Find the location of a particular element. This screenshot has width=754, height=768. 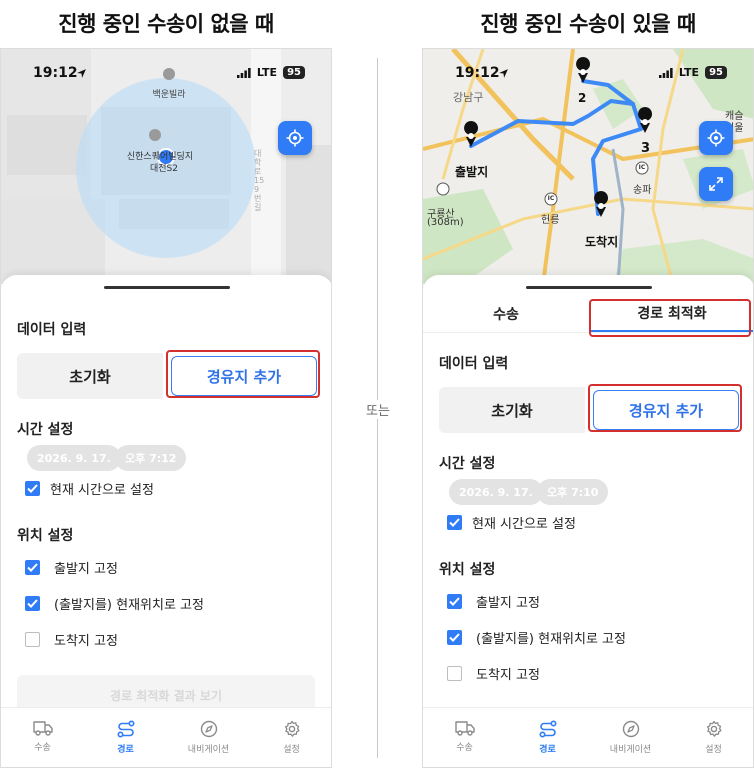

right-tab-bar: 수송 경로 내비게이션 설정 is located at coordinates (588, 737).